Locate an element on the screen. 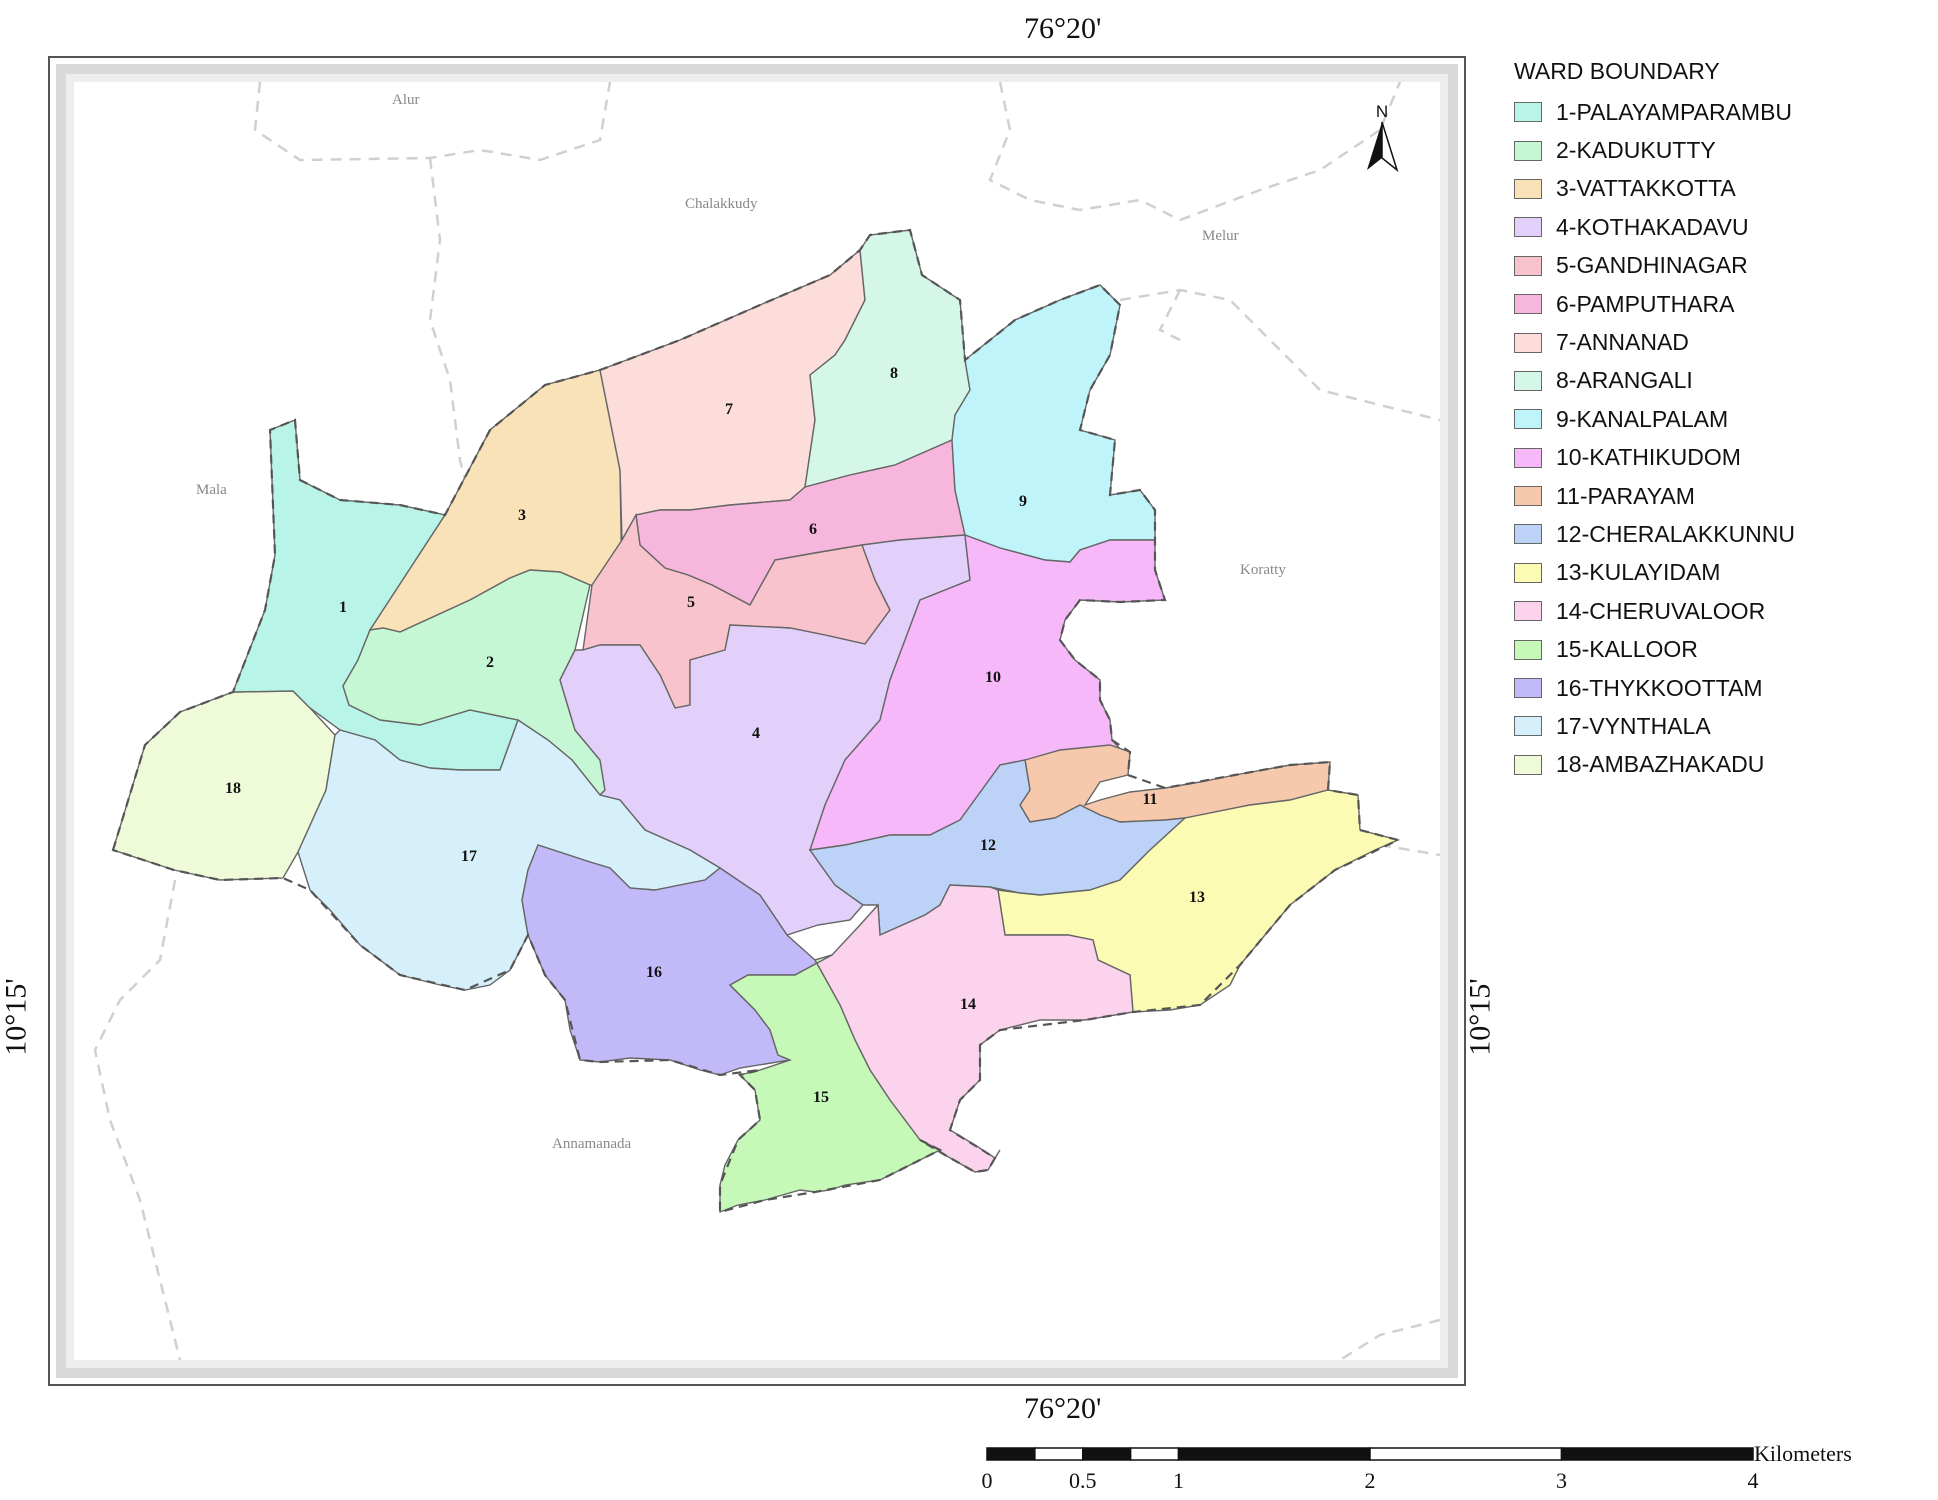 Image resolution: width=1938 pixels, height=1500 pixels. scale-bar-tick-label: 4 is located at coordinates (1753, 1480).